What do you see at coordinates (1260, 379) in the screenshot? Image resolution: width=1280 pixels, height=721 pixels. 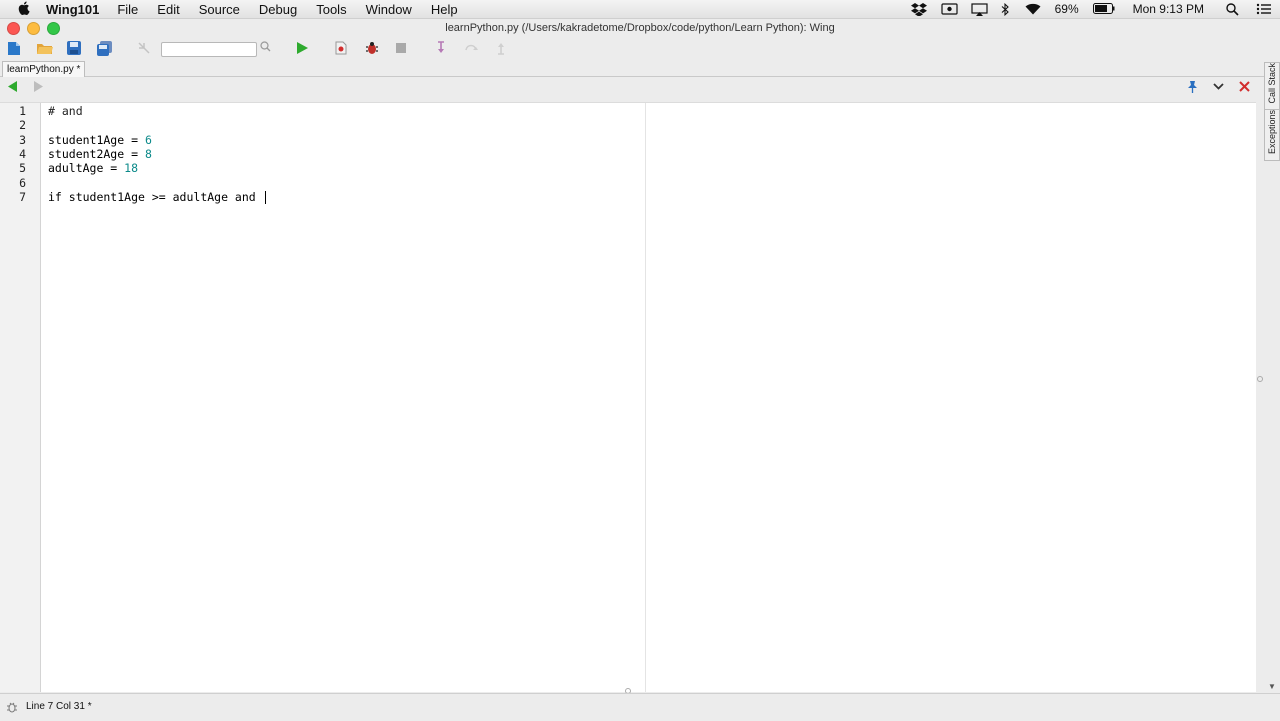 I see `splitter-handle` at bounding box center [1260, 379].